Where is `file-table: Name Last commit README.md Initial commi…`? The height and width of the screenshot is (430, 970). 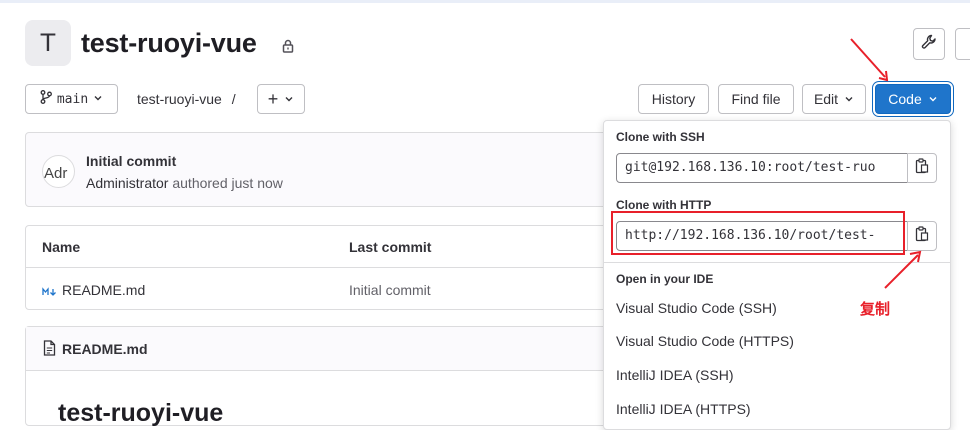
file-table: Name Last commit README.md Initial commi… is located at coordinates (320, 267).